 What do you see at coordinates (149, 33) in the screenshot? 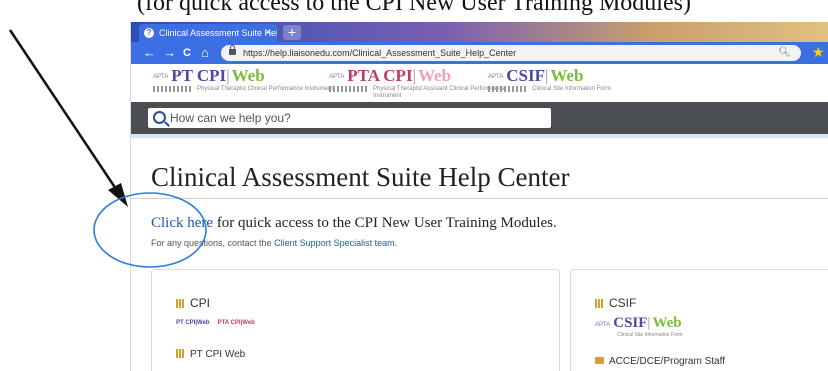
I see `question-icon: ?` at bounding box center [149, 33].